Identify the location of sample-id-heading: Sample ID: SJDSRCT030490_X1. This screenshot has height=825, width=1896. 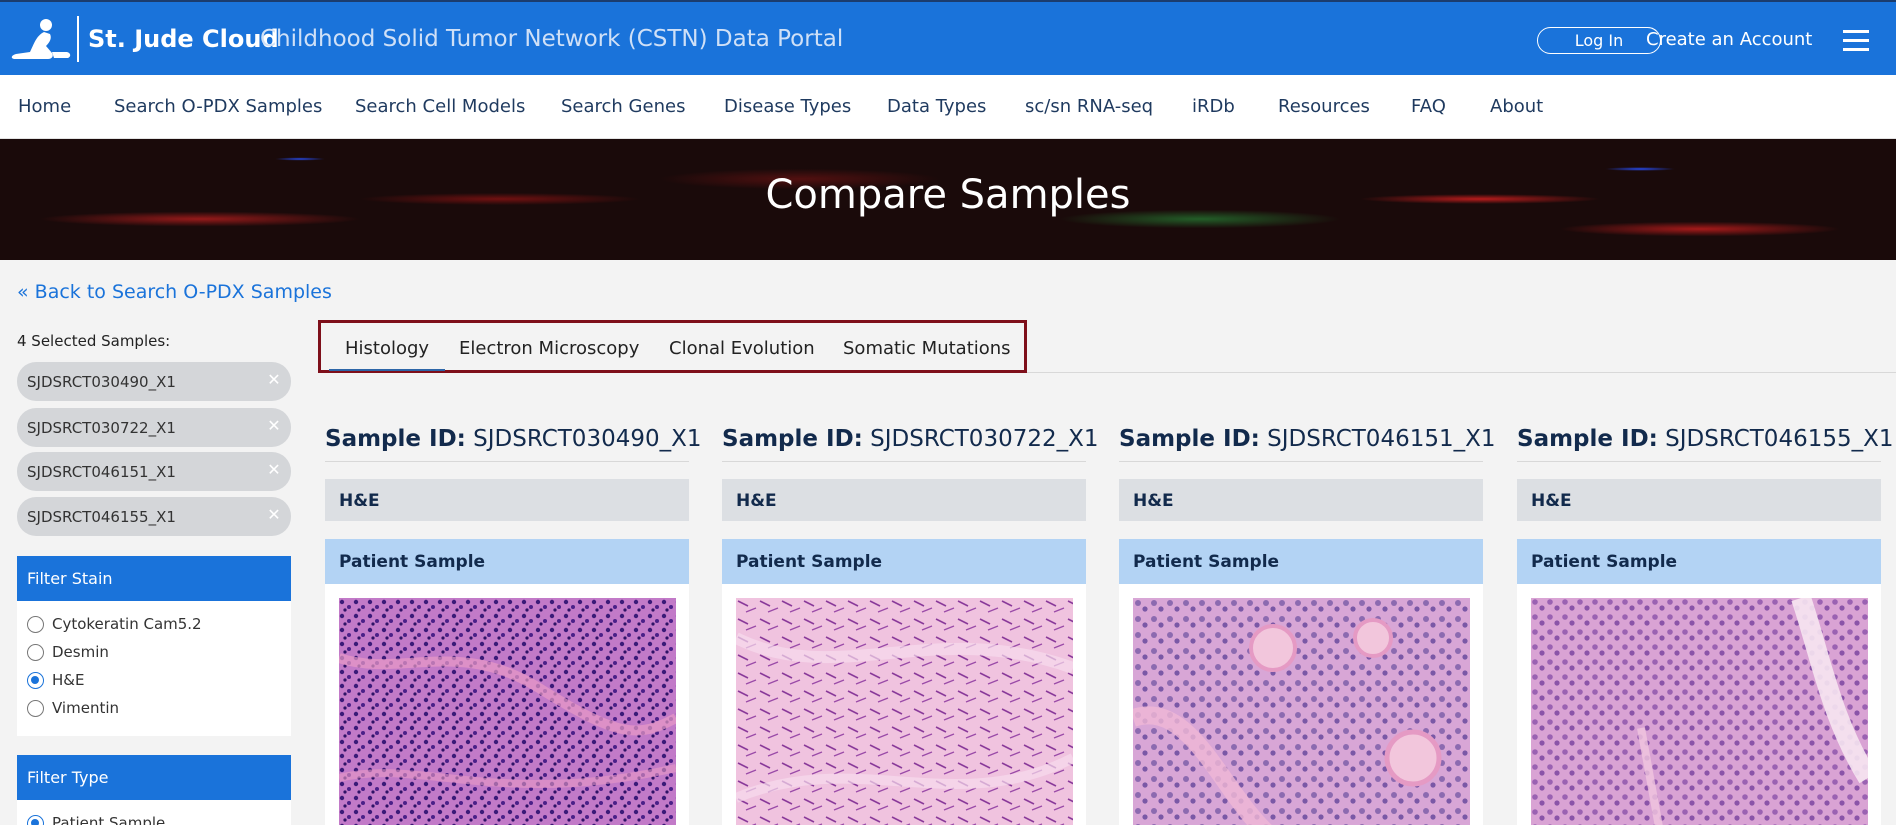
(513, 444).